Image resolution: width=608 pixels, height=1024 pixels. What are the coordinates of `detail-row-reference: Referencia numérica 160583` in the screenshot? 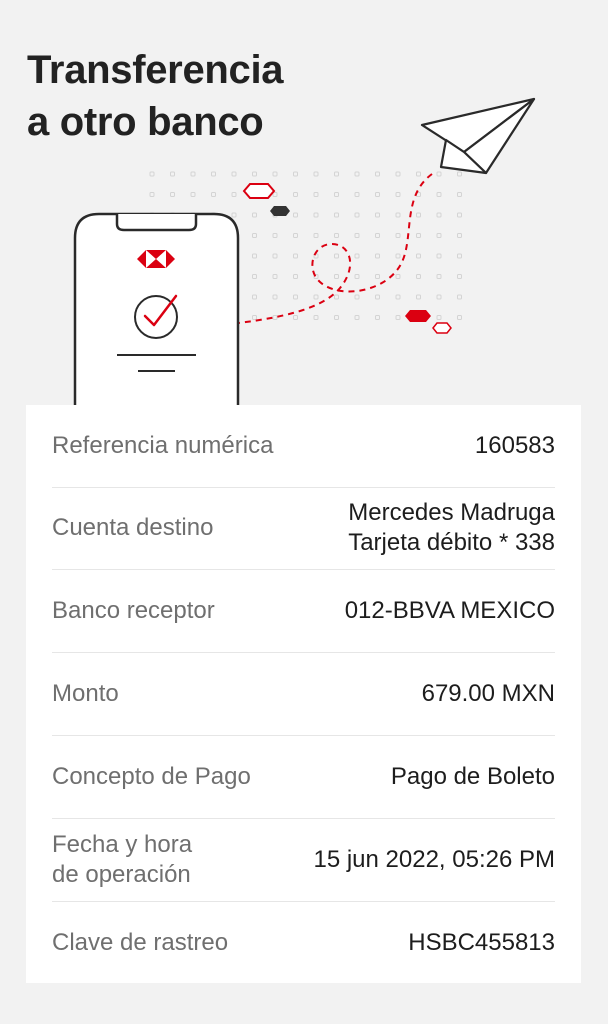 It's located at (303, 446).